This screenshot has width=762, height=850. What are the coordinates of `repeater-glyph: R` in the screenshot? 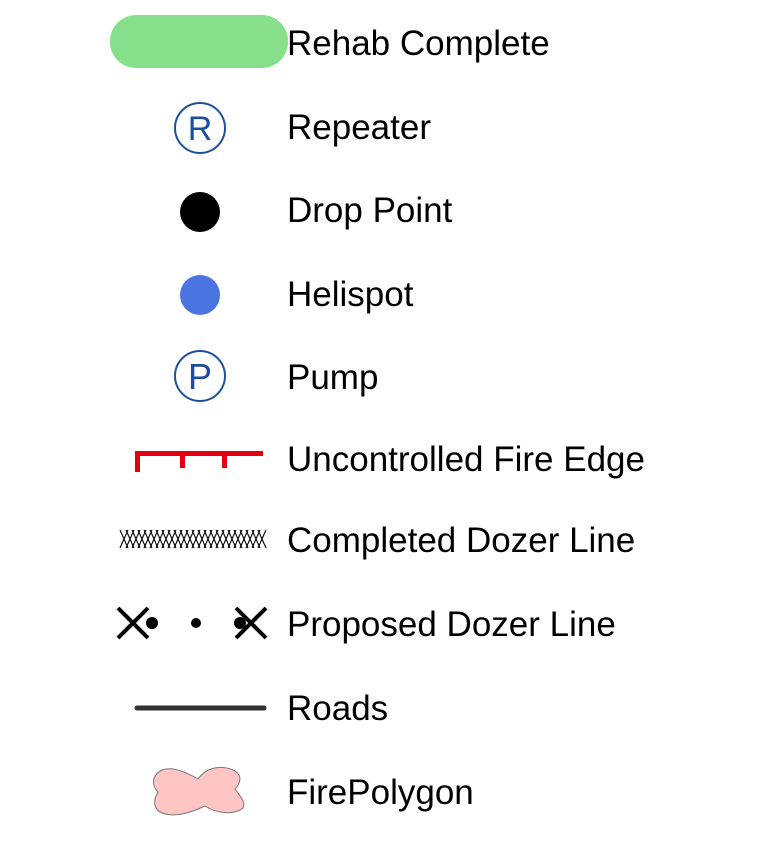 It's located at (200, 129).